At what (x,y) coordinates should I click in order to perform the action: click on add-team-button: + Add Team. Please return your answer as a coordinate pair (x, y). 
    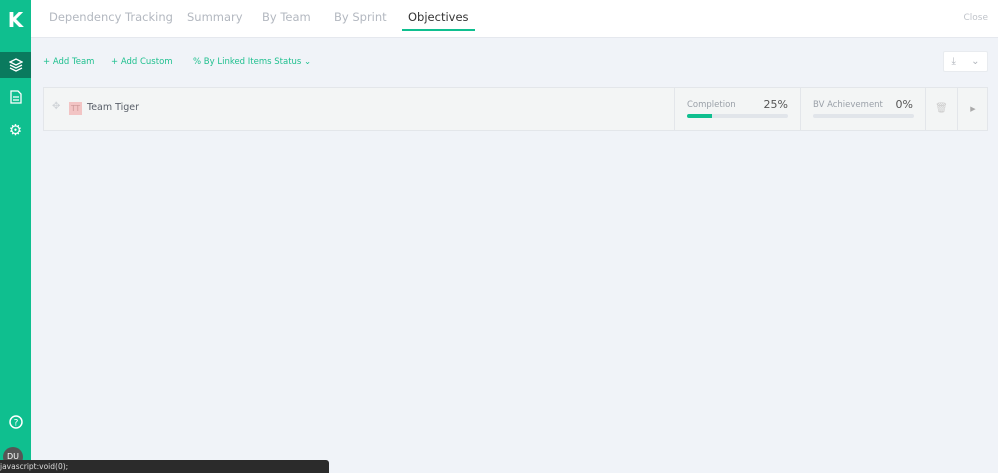
    Looking at the image, I should click on (68, 62).